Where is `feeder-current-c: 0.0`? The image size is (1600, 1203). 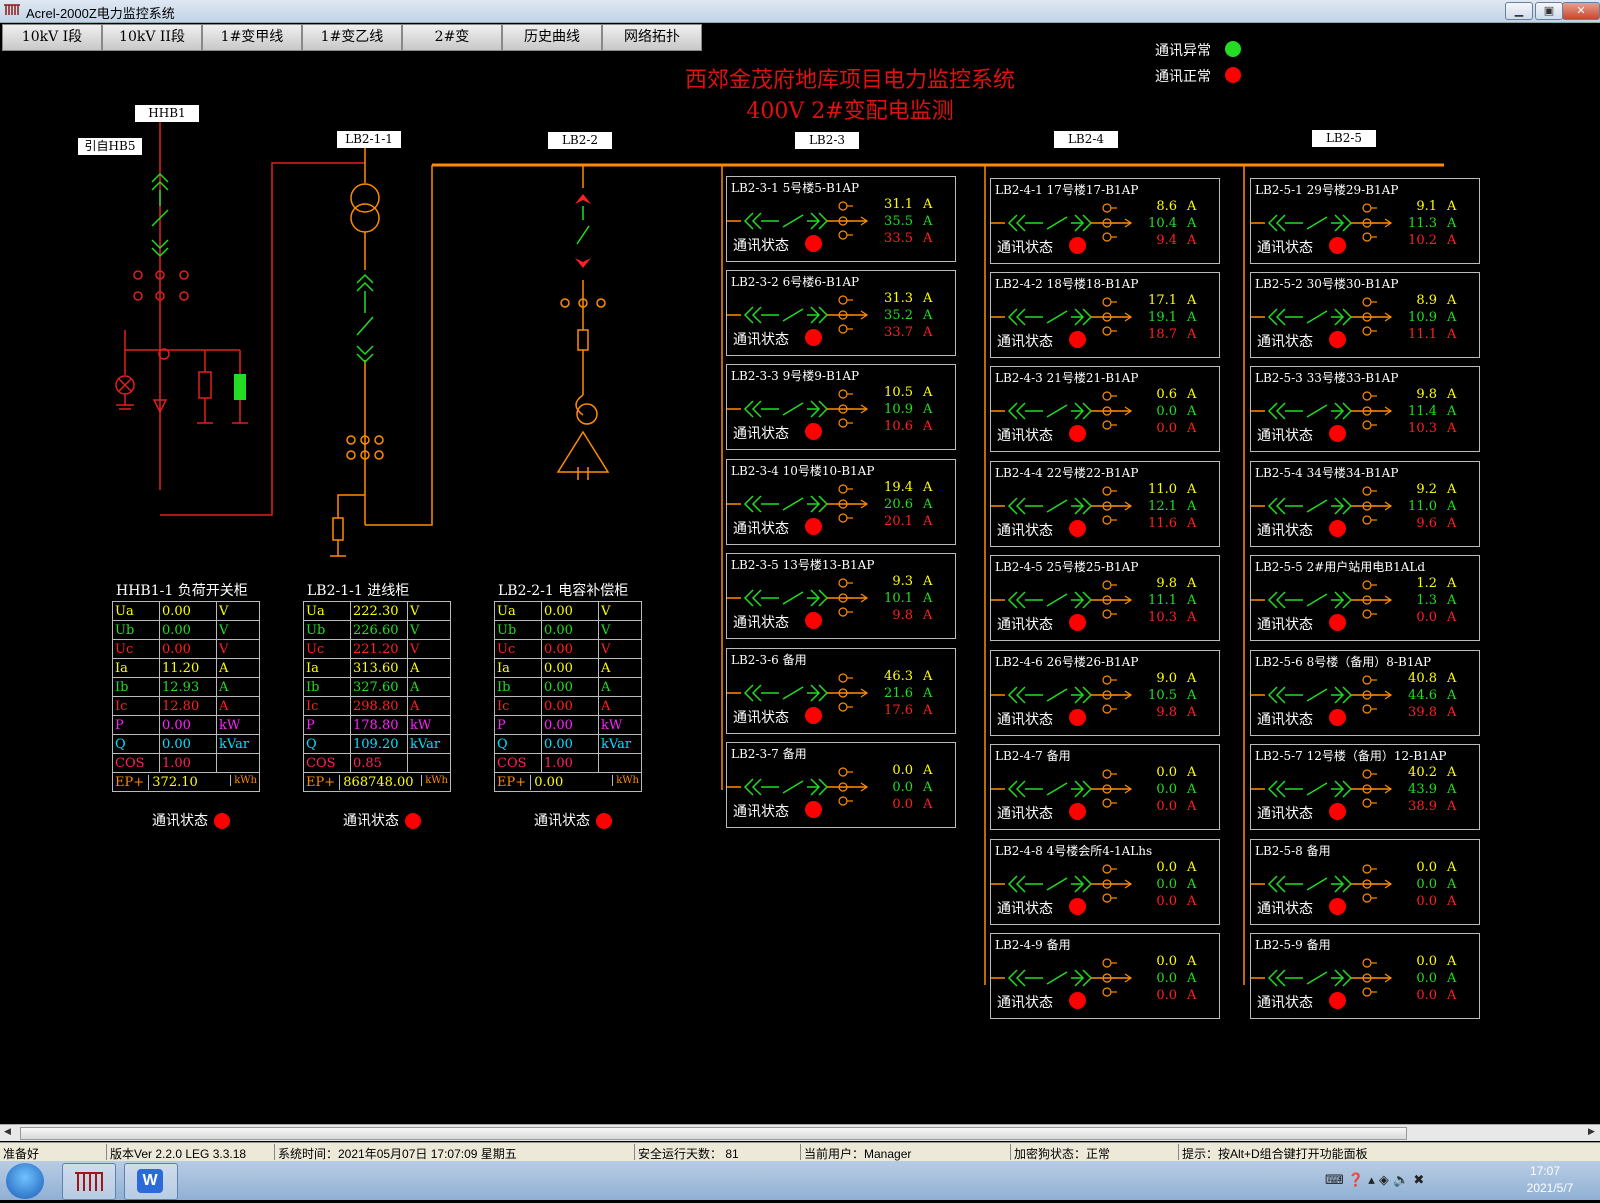 feeder-current-c: 0.0 is located at coordinates (902, 804).